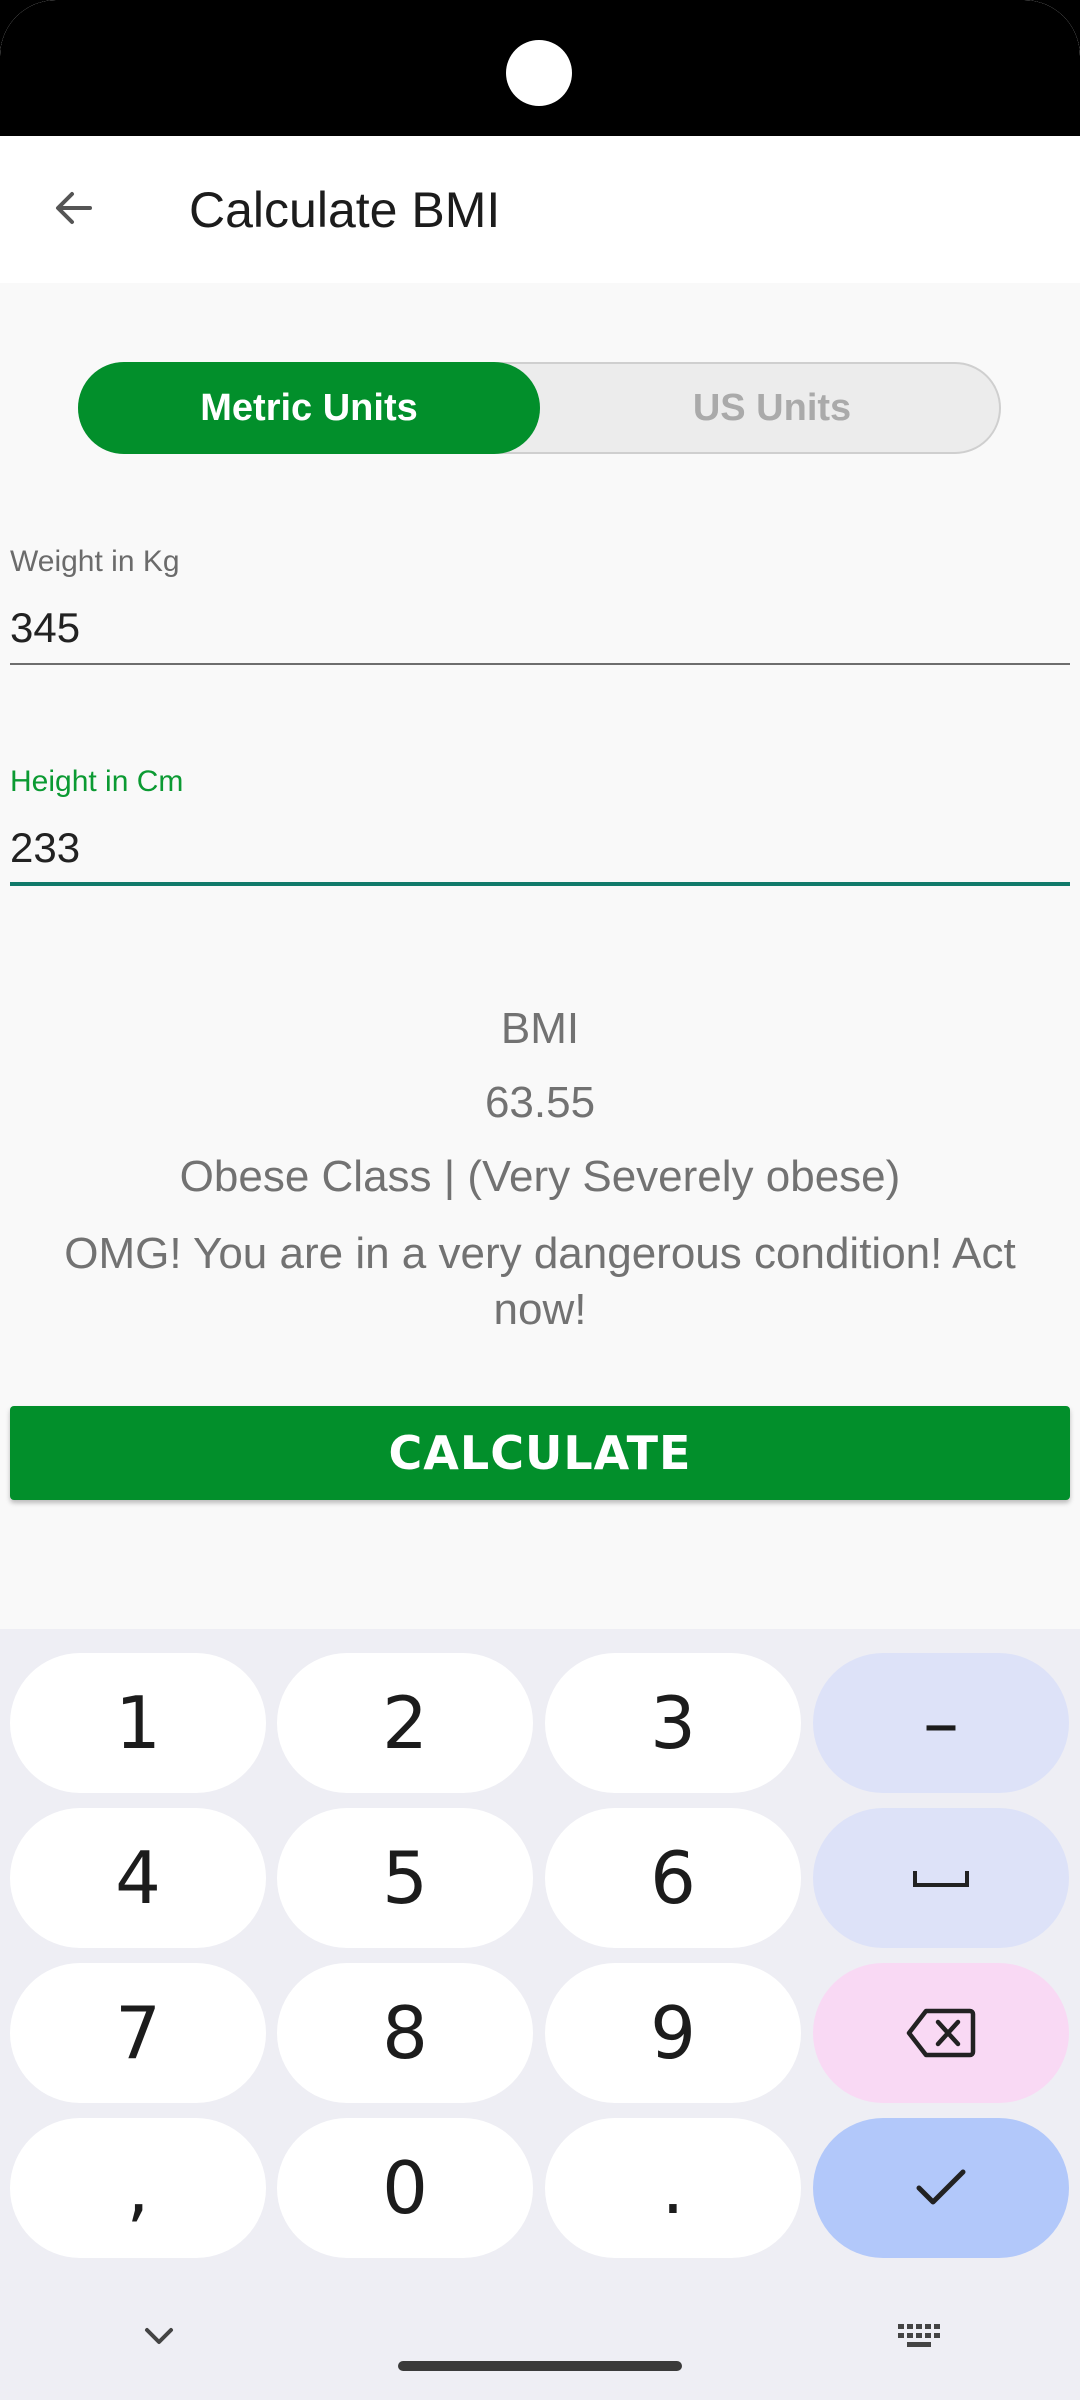  I want to click on page-title: Calculate BMI, so click(345, 210).